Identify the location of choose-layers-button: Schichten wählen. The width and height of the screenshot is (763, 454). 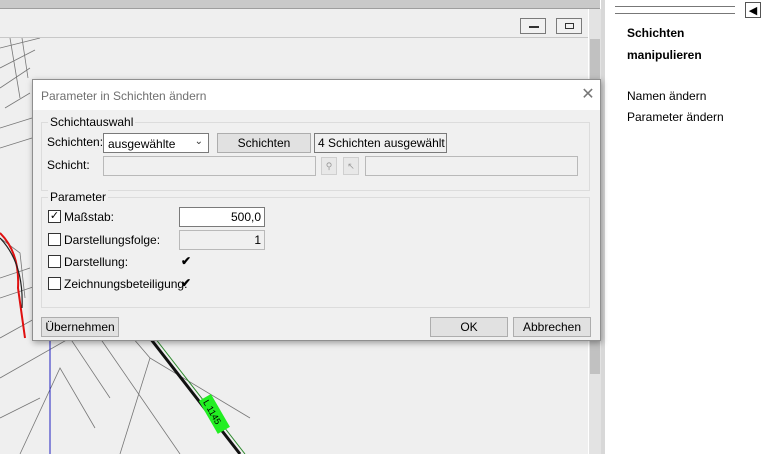
(264, 150).